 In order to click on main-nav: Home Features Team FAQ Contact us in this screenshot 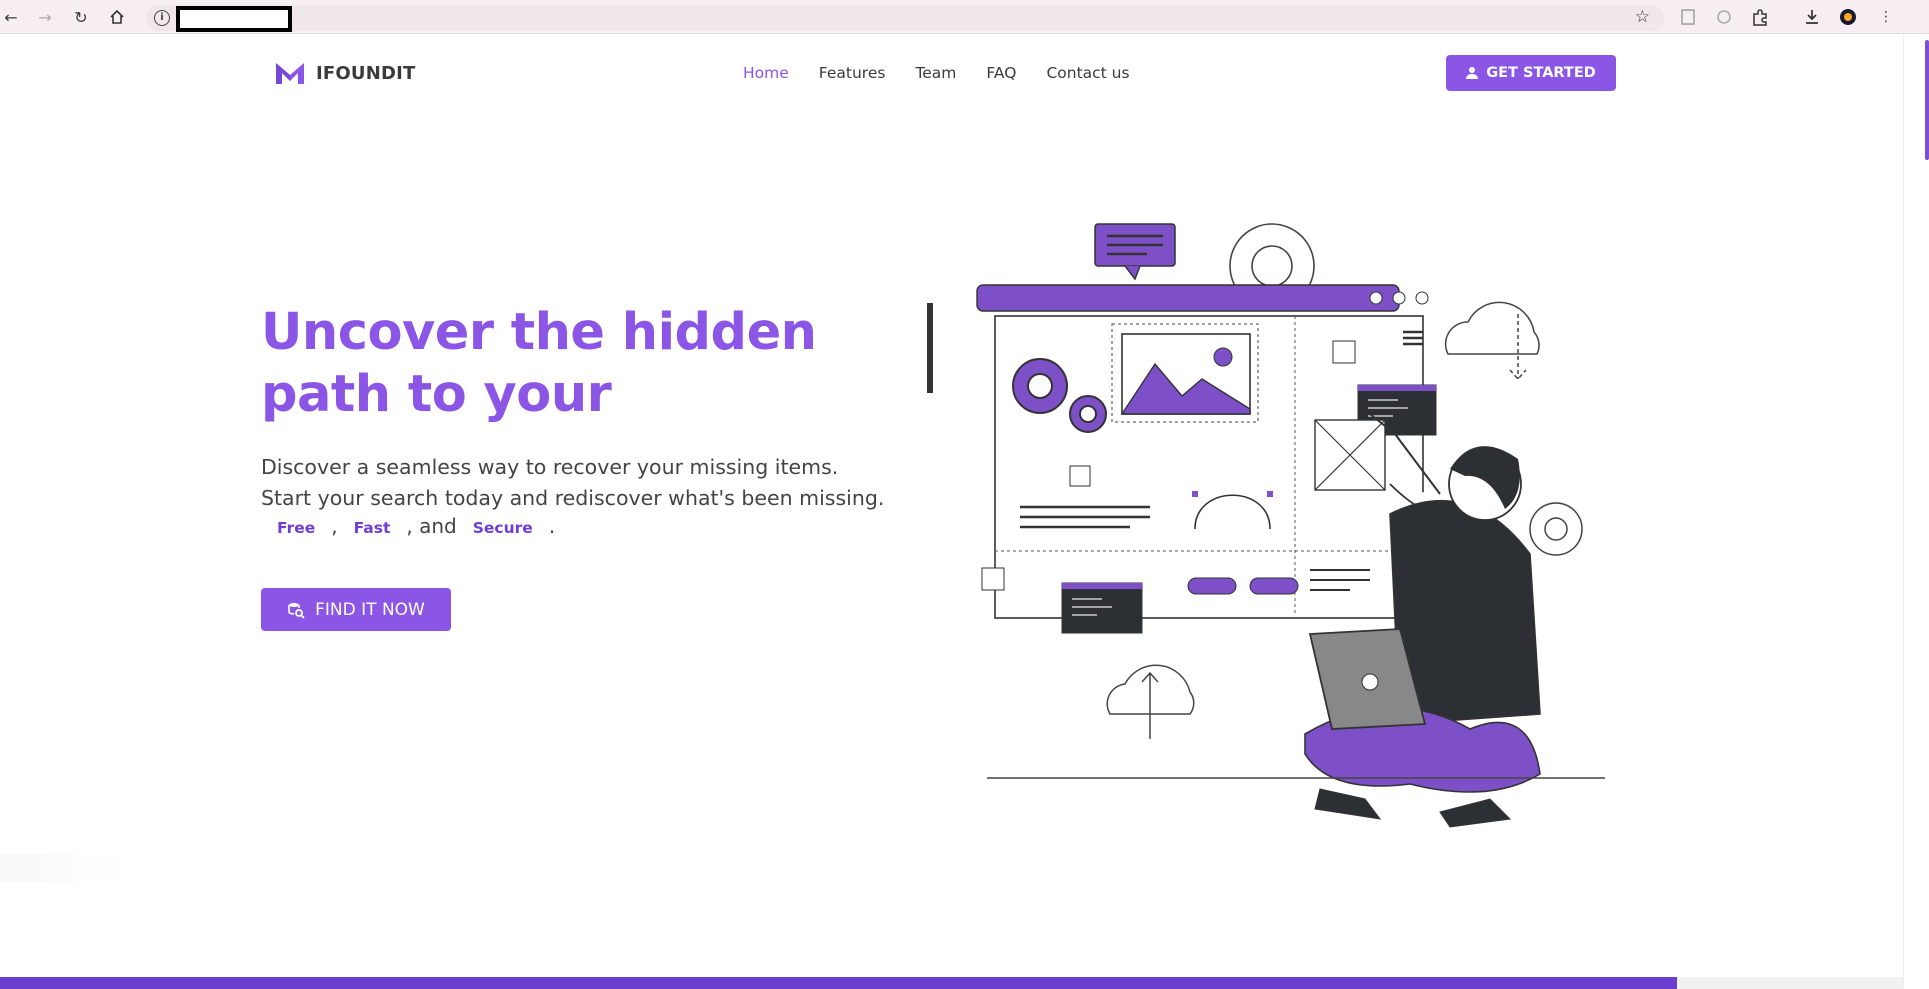, I will do `click(951, 73)`.